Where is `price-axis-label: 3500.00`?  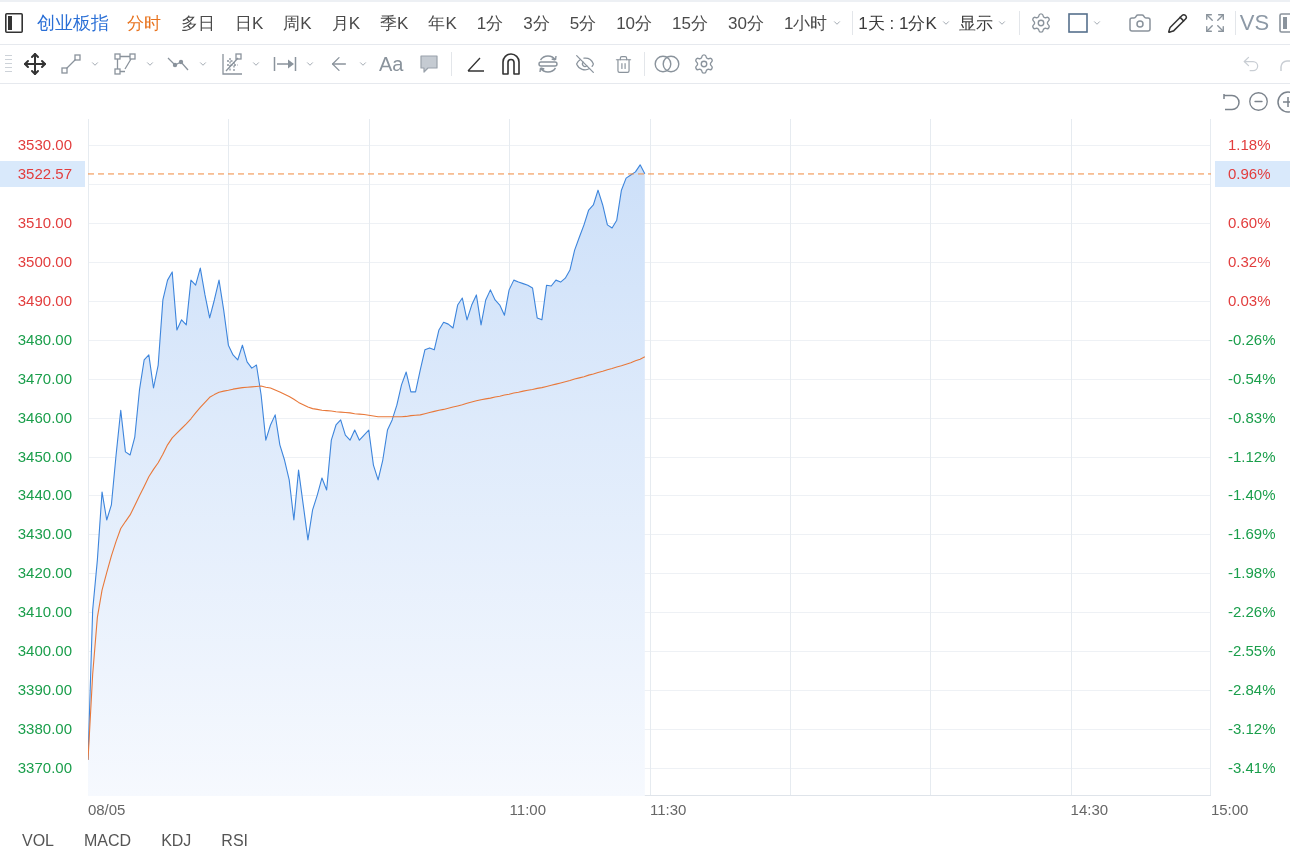
price-axis-label: 3500.00 is located at coordinates (44, 261).